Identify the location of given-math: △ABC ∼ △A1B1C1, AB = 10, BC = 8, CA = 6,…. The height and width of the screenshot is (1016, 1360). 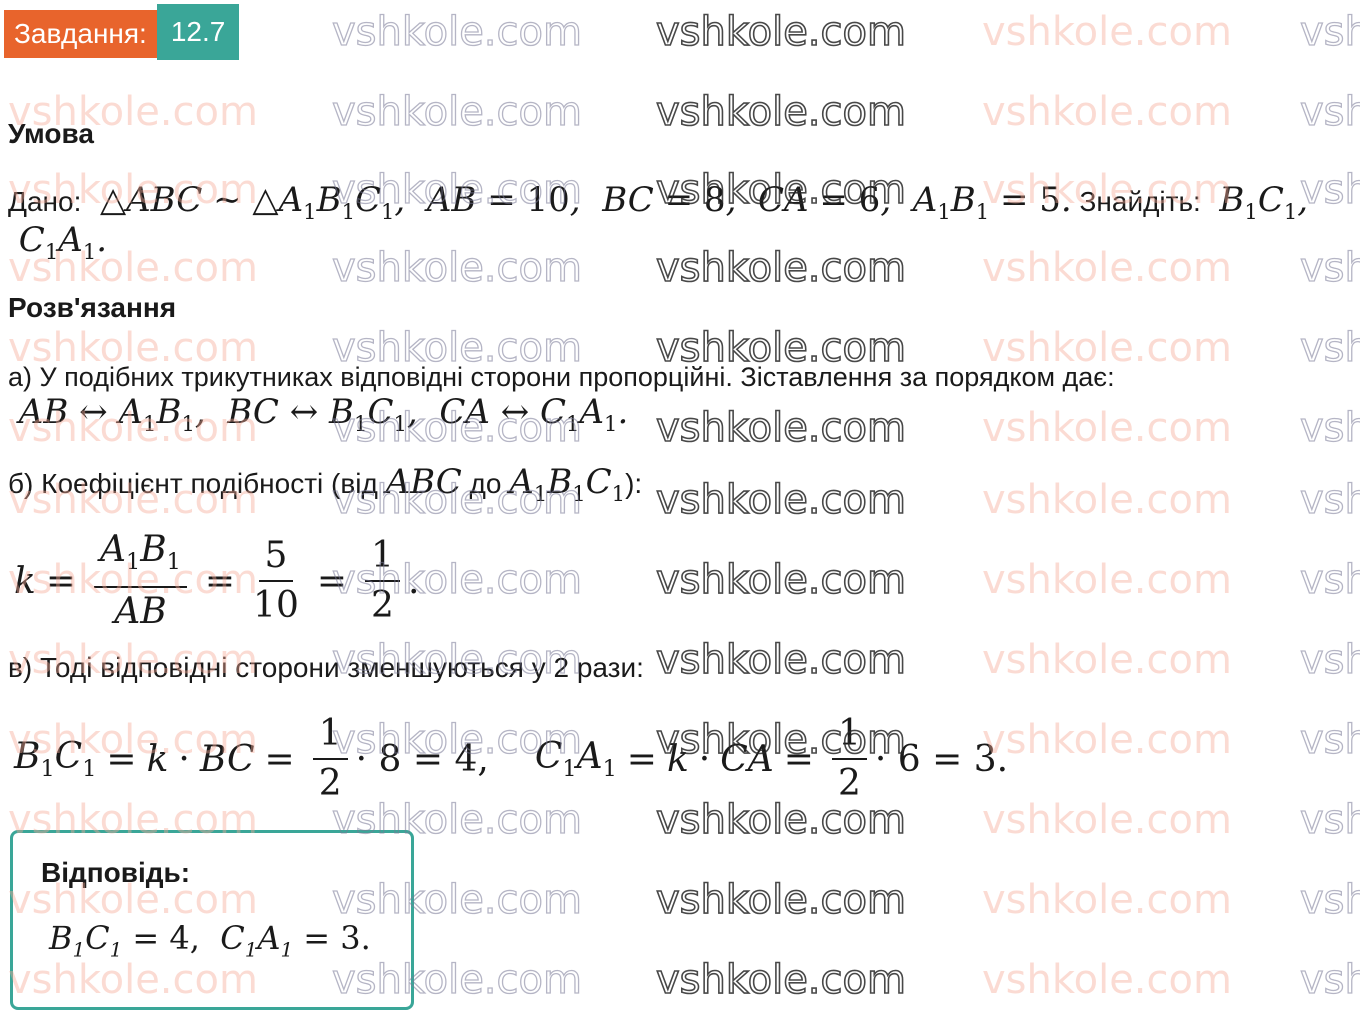
(585, 202).